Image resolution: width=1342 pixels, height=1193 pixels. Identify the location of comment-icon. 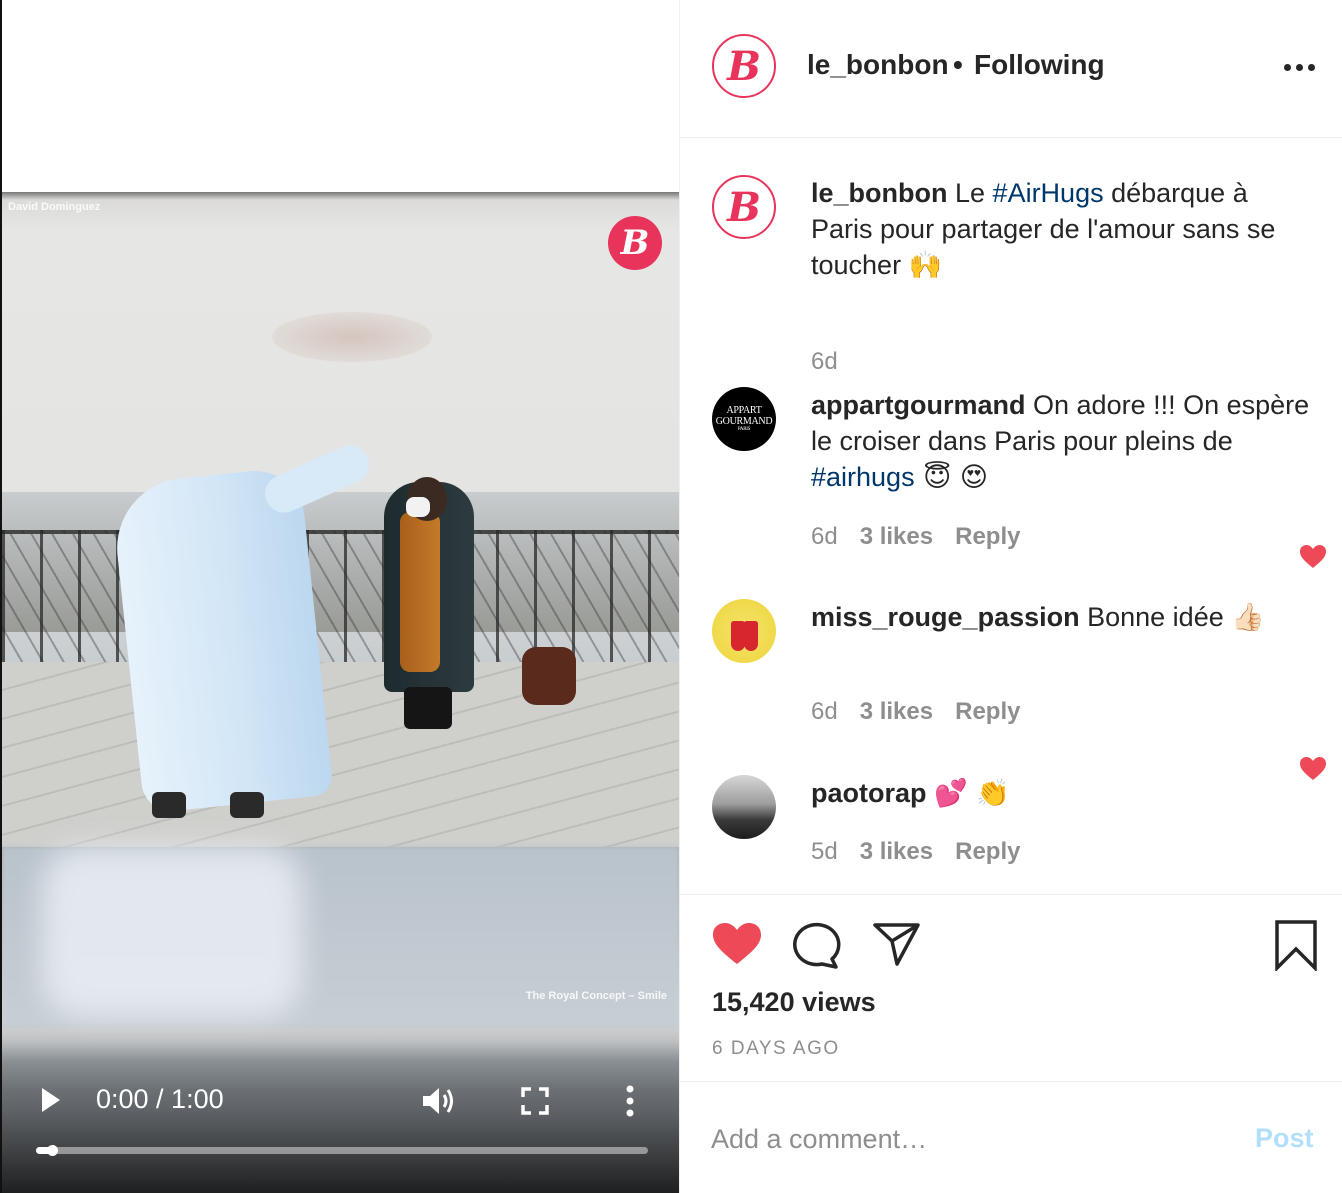
(817, 945).